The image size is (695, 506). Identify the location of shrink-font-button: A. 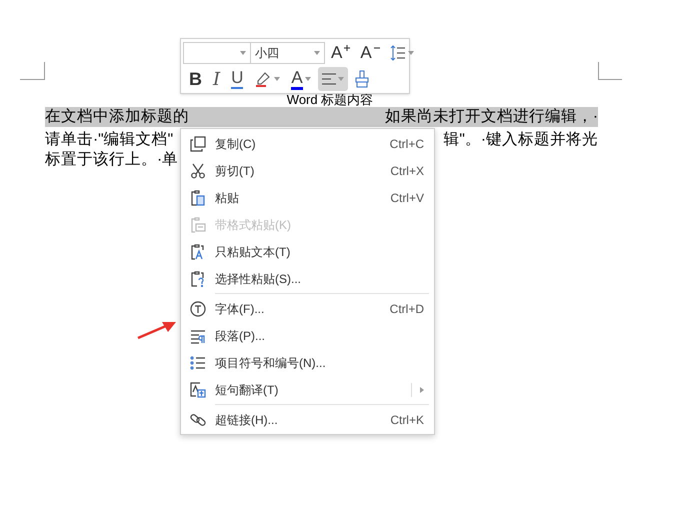
(370, 53).